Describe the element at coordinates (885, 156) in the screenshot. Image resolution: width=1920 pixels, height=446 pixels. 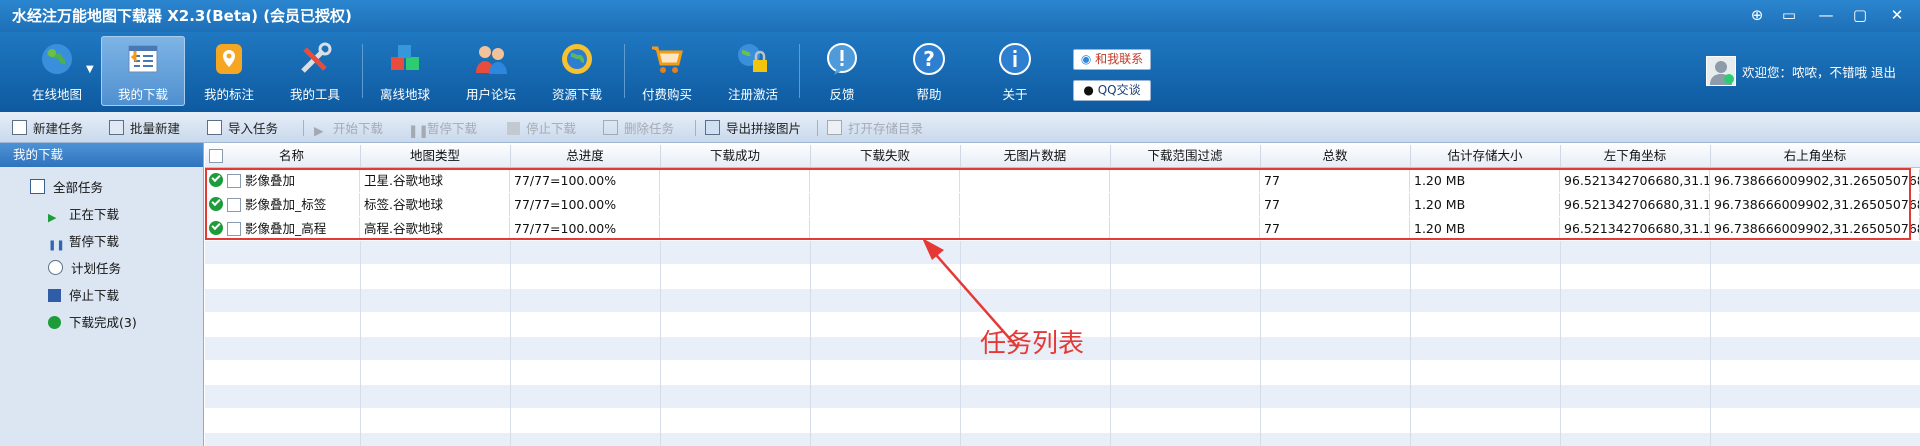
I see `column-header: 下载失败` at that location.